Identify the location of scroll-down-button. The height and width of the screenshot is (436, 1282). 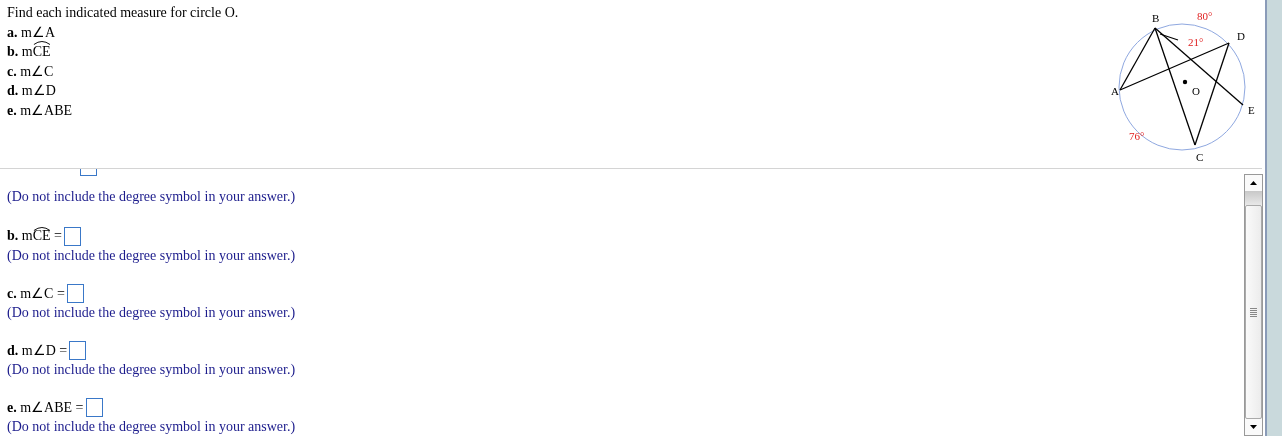
(1253, 427).